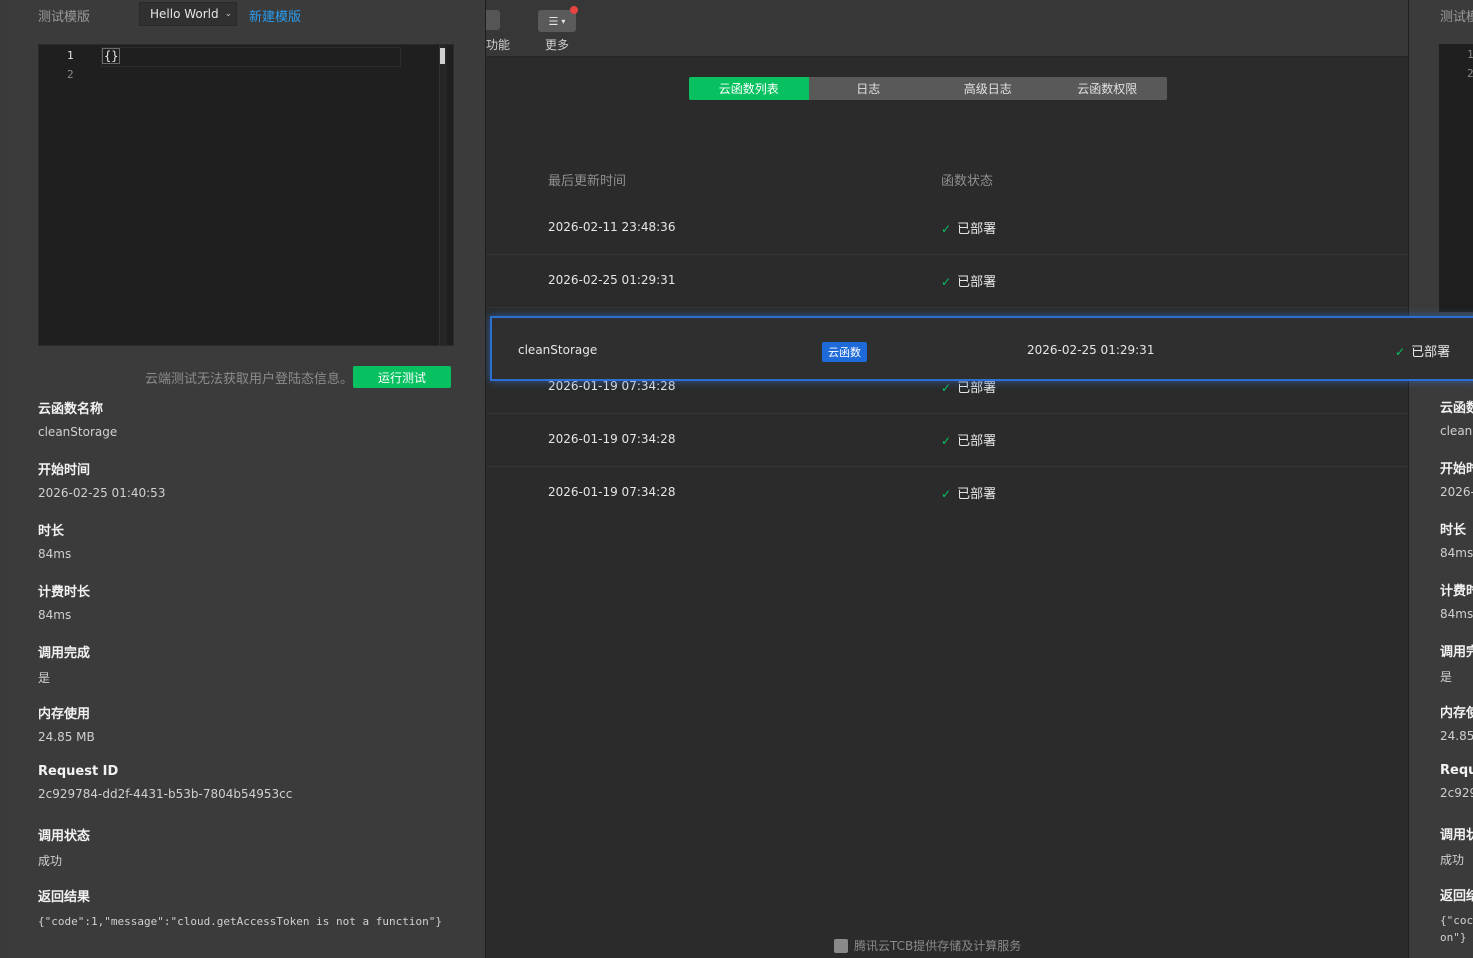 The width and height of the screenshot is (1473, 958). Describe the element at coordinates (1456, 736) in the screenshot. I see `field-value: 24.85` at that location.